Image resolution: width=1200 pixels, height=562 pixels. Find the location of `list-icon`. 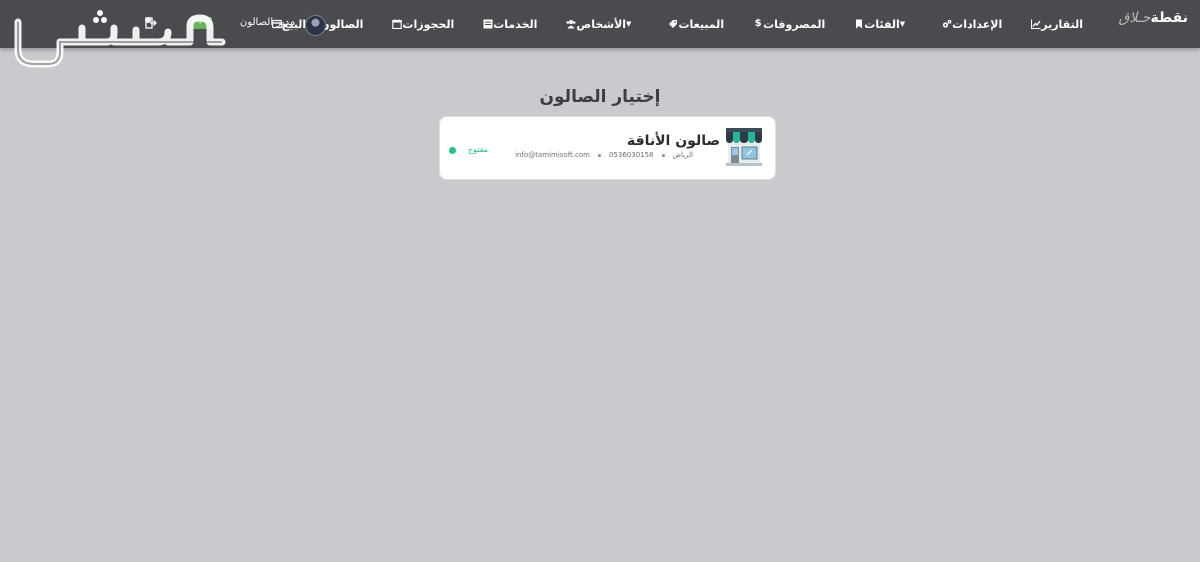

list-icon is located at coordinates (488, 24).